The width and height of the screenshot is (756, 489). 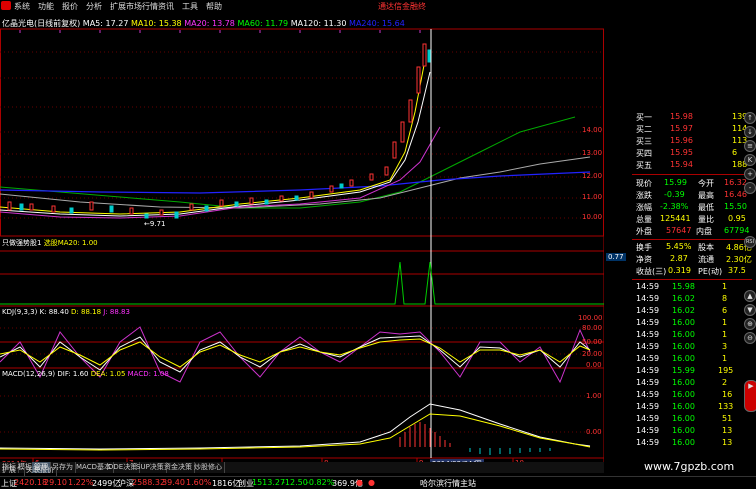 What do you see at coordinates (40, 470) in the screenshot?
I see `tab-related-quote: 关联报价` at bounding box center [40, 470].